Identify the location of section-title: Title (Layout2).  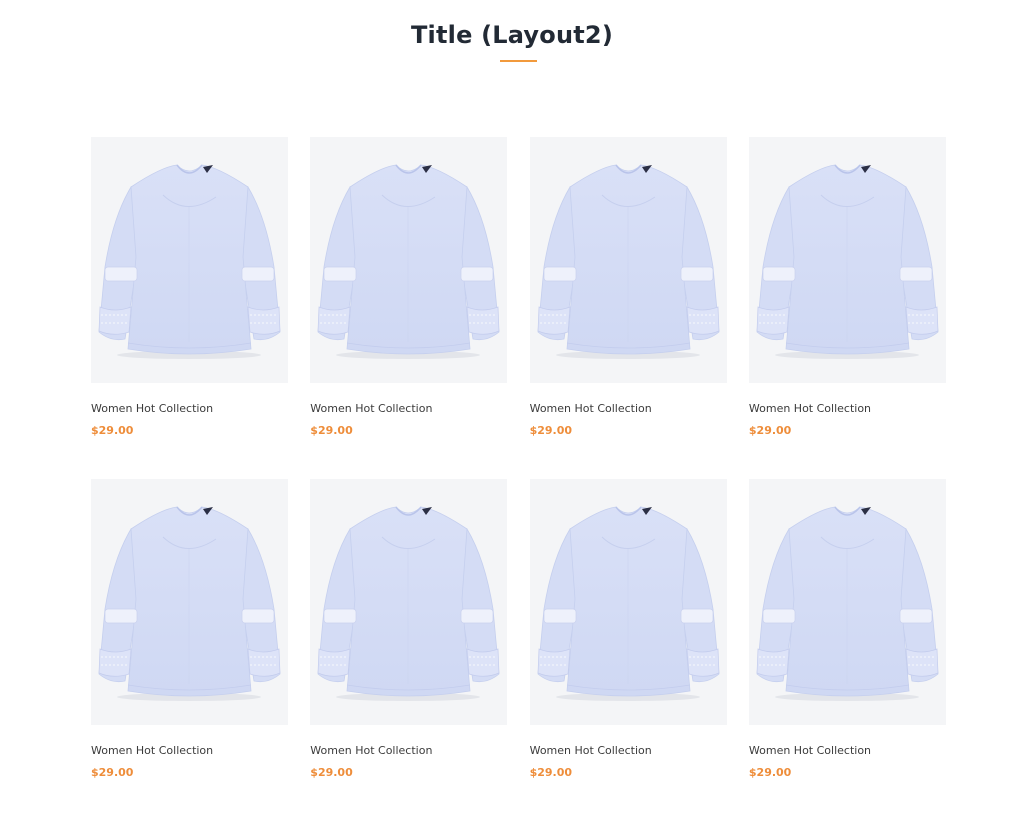
(511, 35).